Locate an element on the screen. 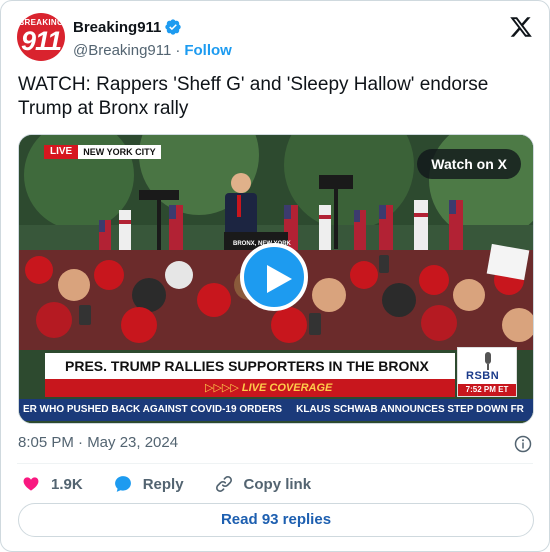  action-bar: 1.9K Reply Copy link is located at coordinates (181, 484).